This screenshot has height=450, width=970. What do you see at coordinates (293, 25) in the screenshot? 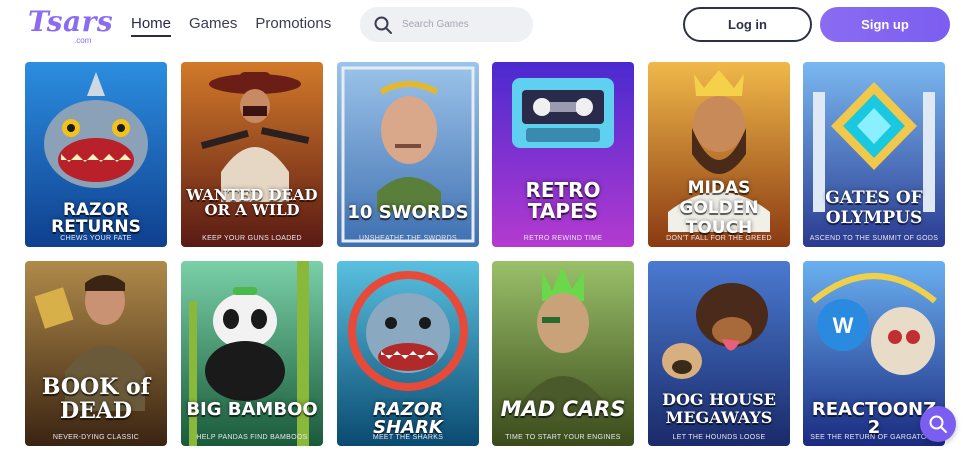
I see `nav-promotions: Promotions` at bounding box center [293, 25].